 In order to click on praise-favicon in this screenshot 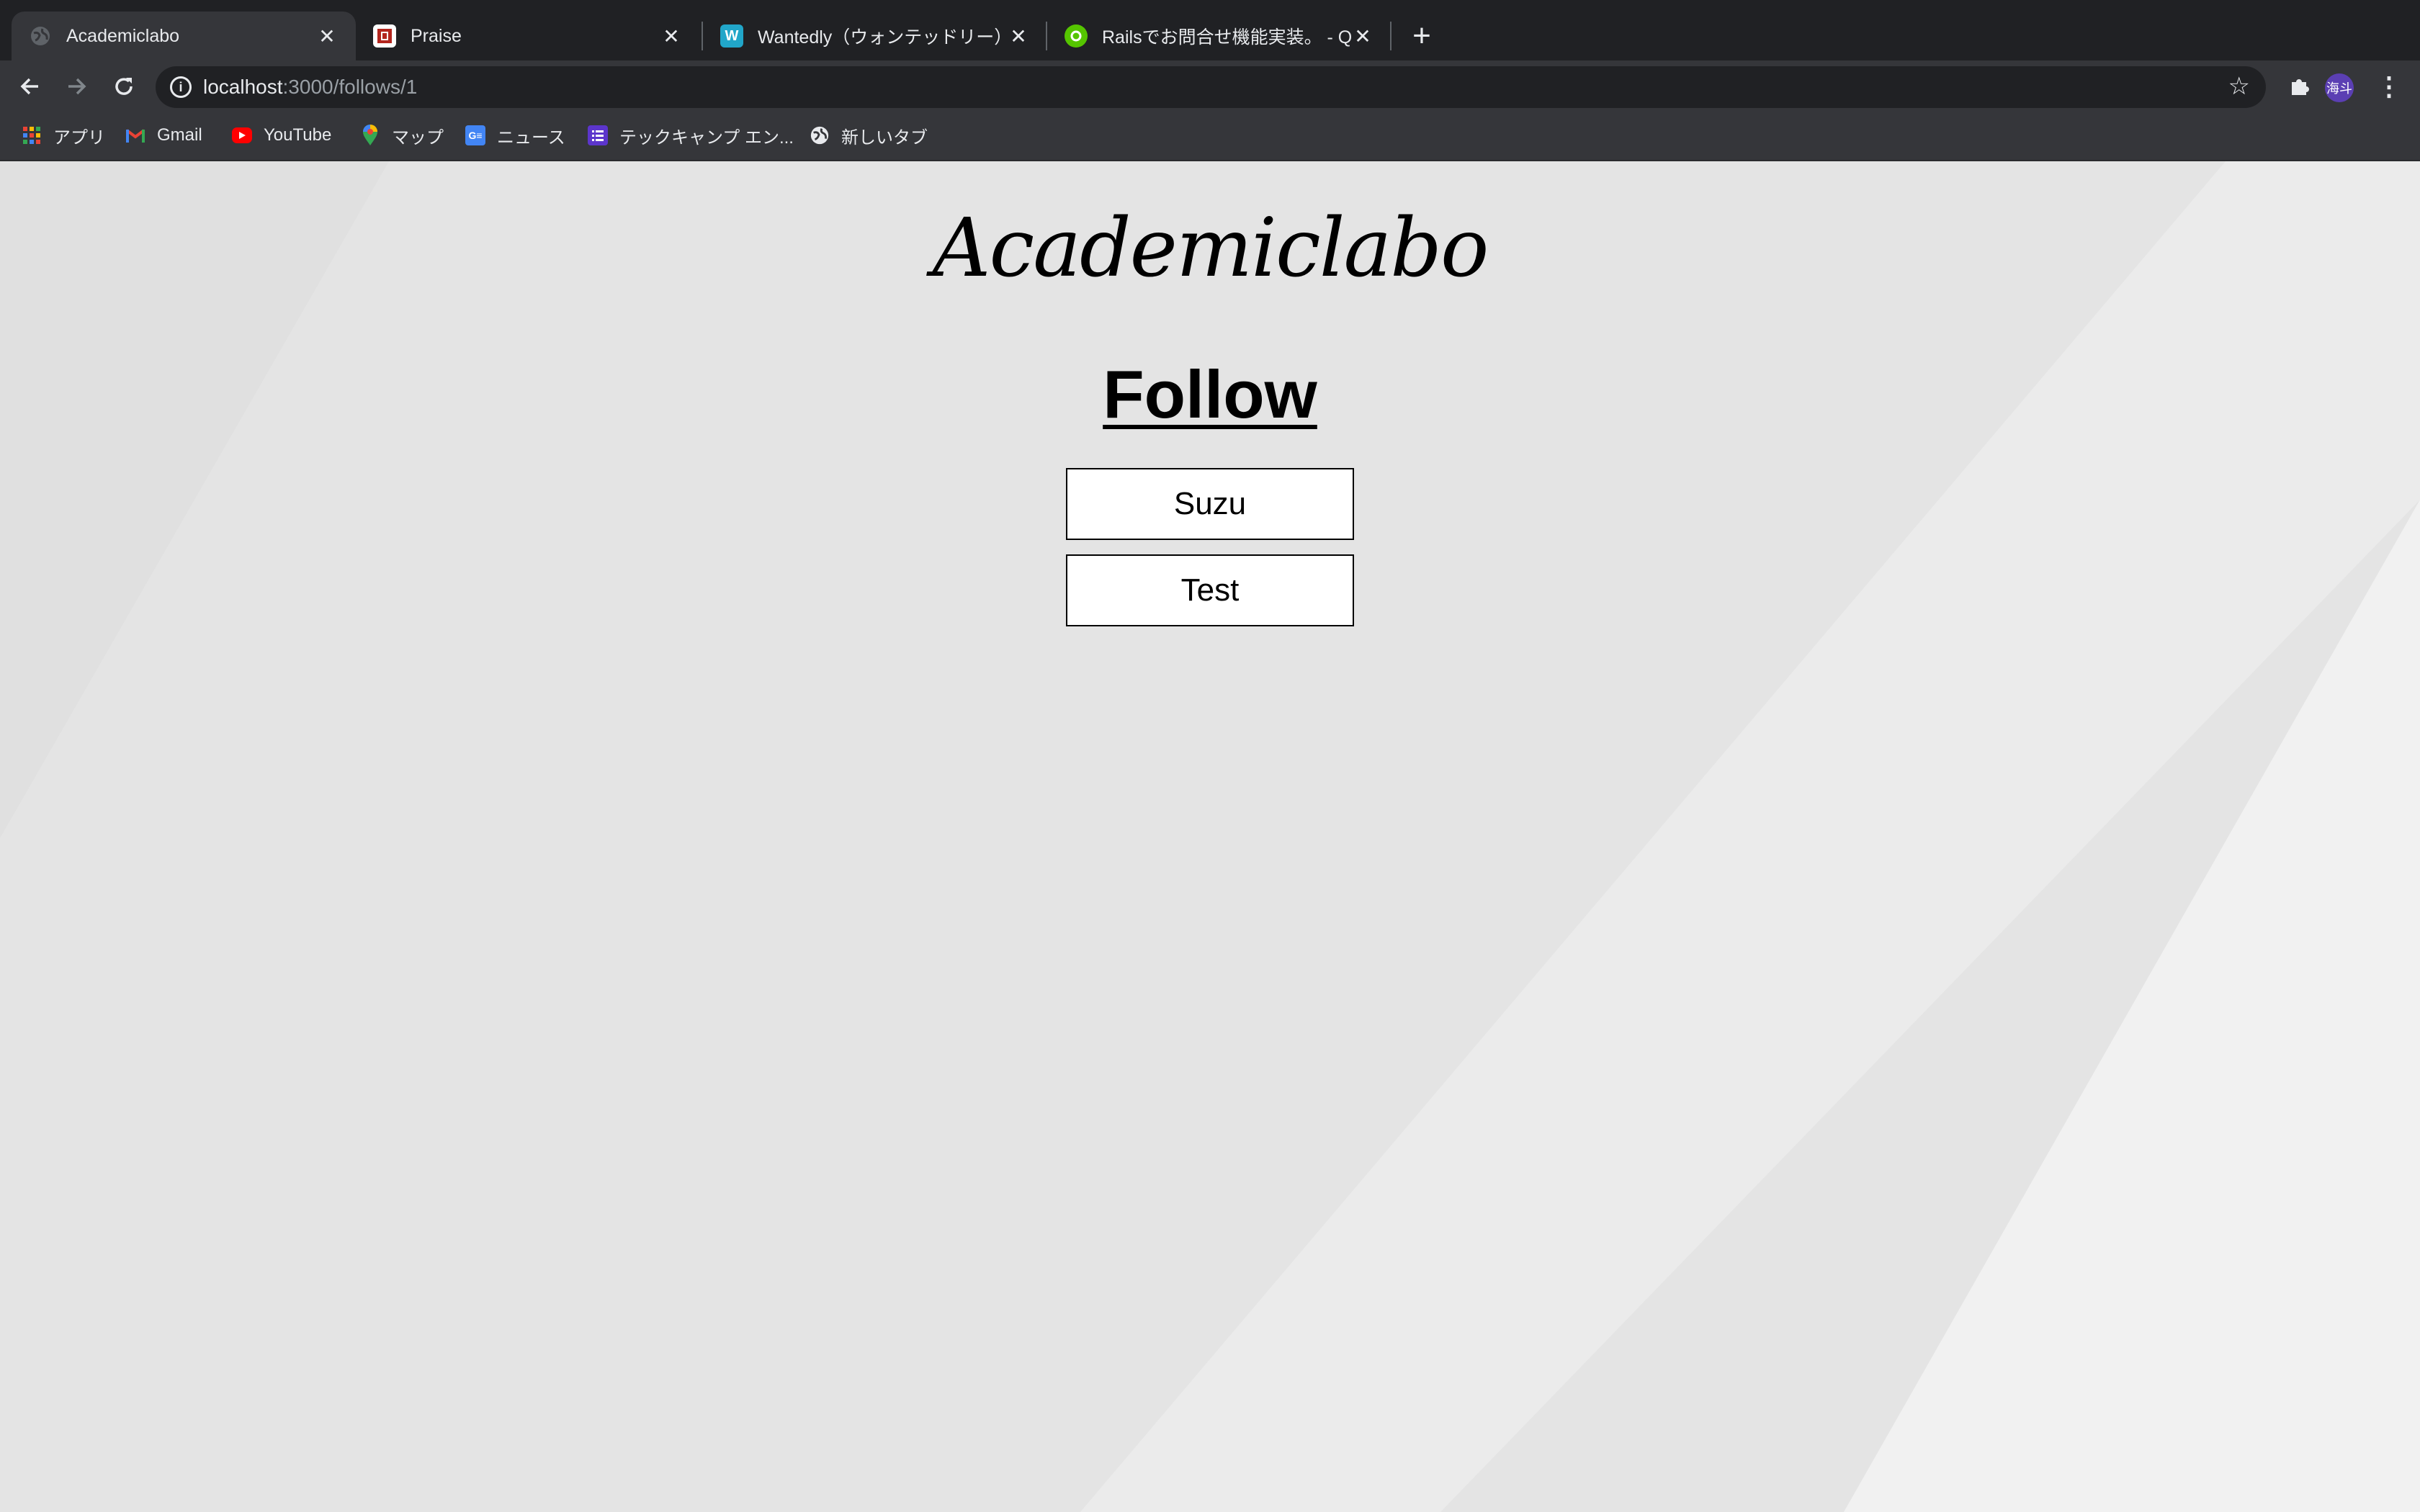, I will do `click(384, 36)`.